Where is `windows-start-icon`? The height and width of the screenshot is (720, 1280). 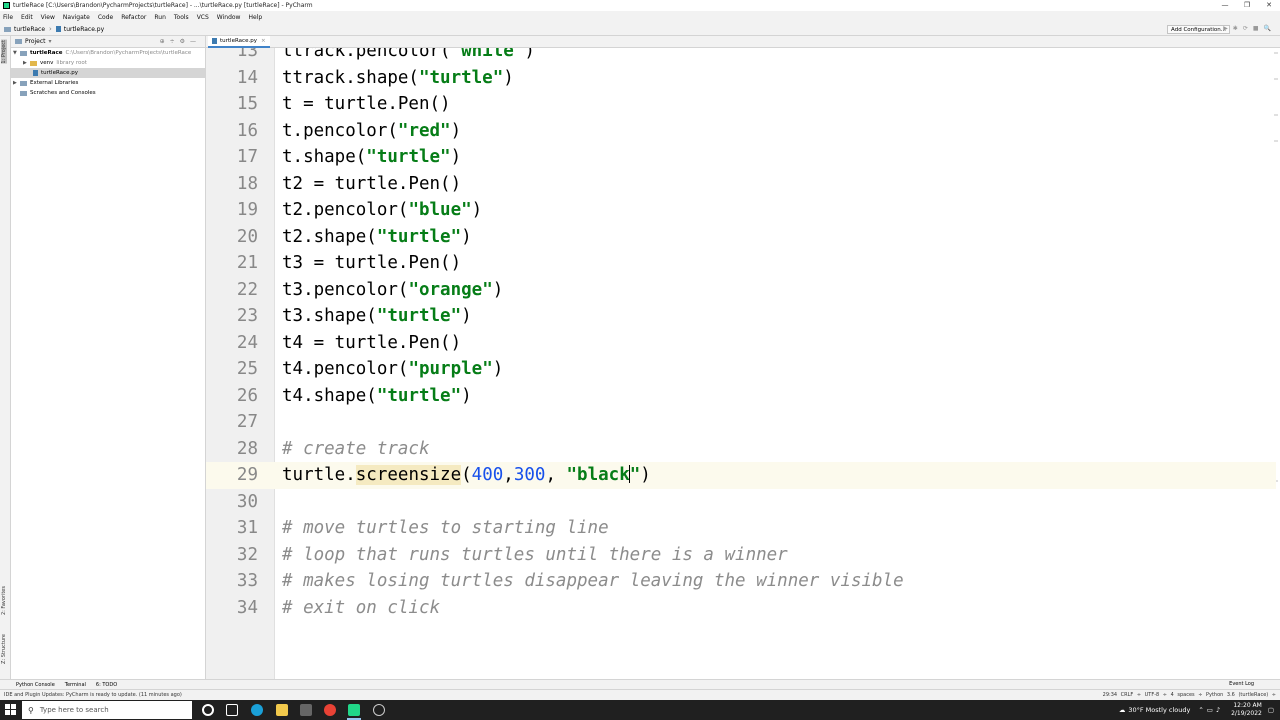 windows-start-icon is located at coordinates (10, 709).